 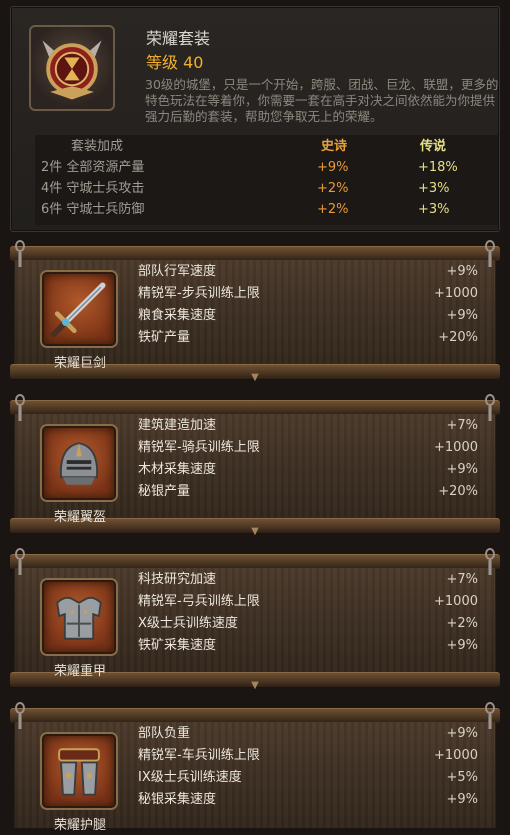 I want to click on stat-name: 秘银产量, so click(x=164, y=491).